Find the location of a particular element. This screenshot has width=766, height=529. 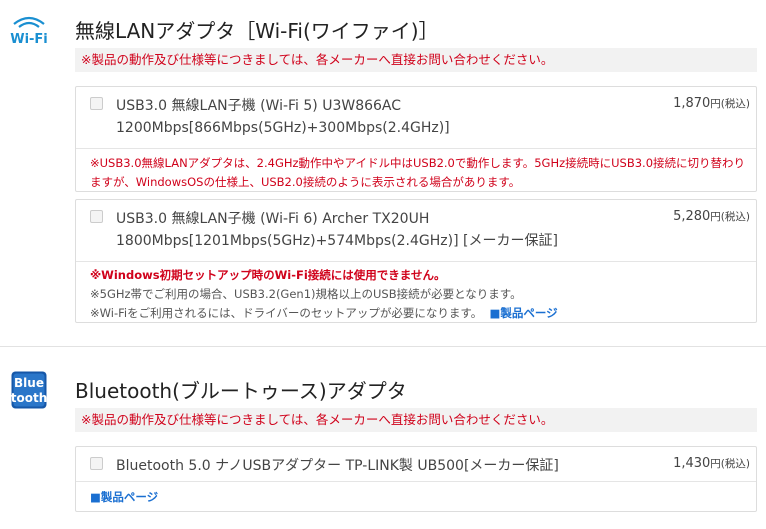

product-name: USB3.0 無線LAN子機 (Wi-Fi 6) Archer TX20UH is located at coordinates (273, 219).